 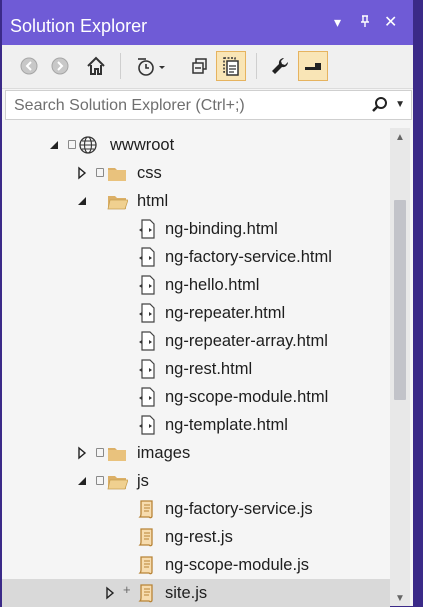 I want to click on clock-filter-icon, so click(x=151, y=67).